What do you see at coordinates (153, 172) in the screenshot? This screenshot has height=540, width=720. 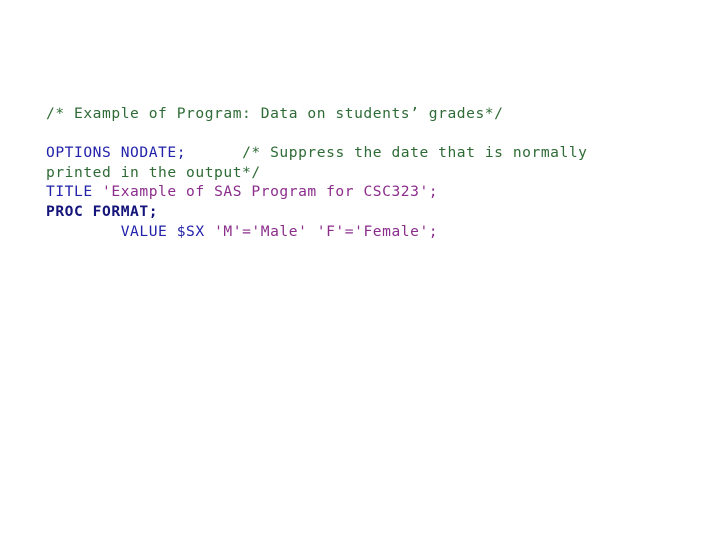 I see `code-token-comment: printed in the output*/` at bounding box center [153, 172].